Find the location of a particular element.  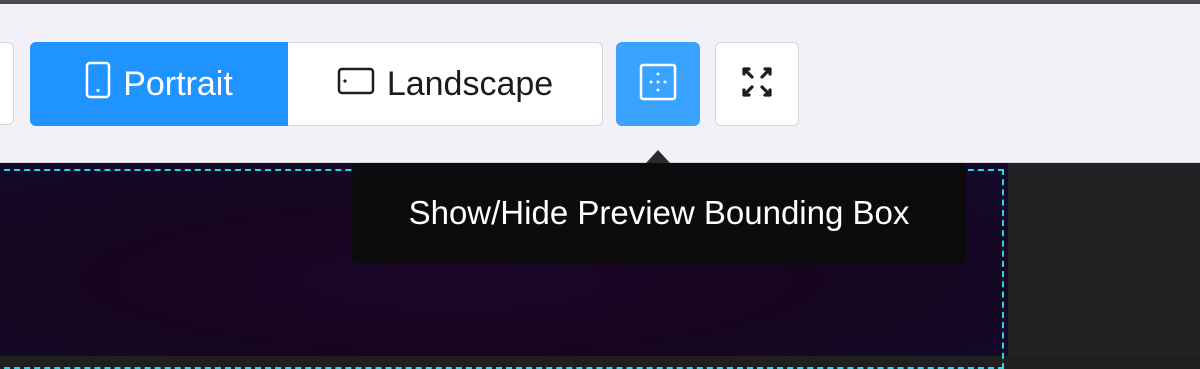

portrait-button: Portrait is located at coordinates (159, 84).